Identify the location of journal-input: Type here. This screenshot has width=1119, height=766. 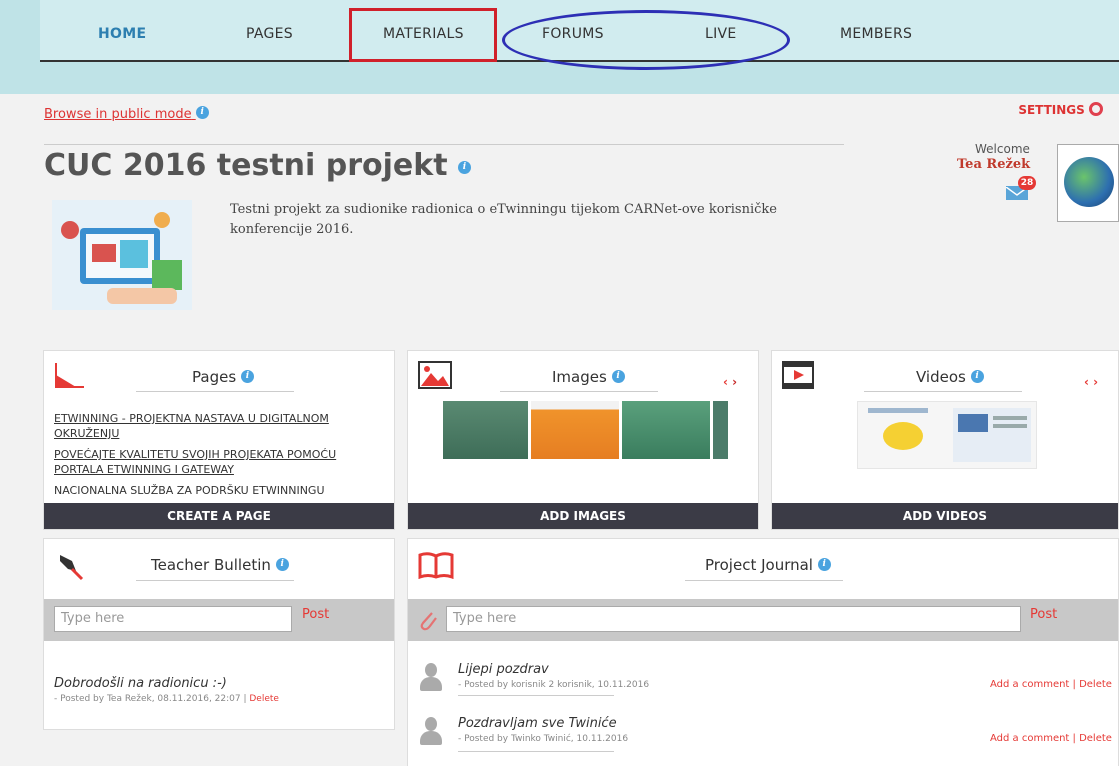
(733, 619).